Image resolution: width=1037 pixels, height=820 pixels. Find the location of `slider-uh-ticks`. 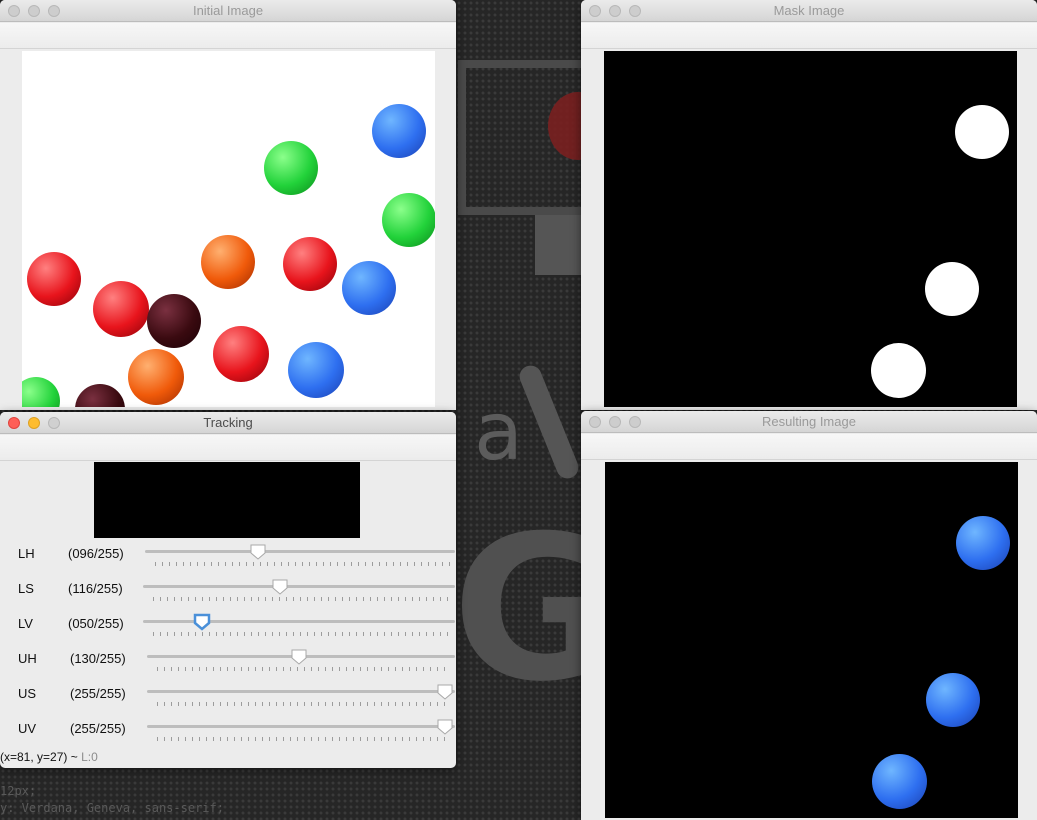

slider-uh-ticks is located at coordinates (304, 669).